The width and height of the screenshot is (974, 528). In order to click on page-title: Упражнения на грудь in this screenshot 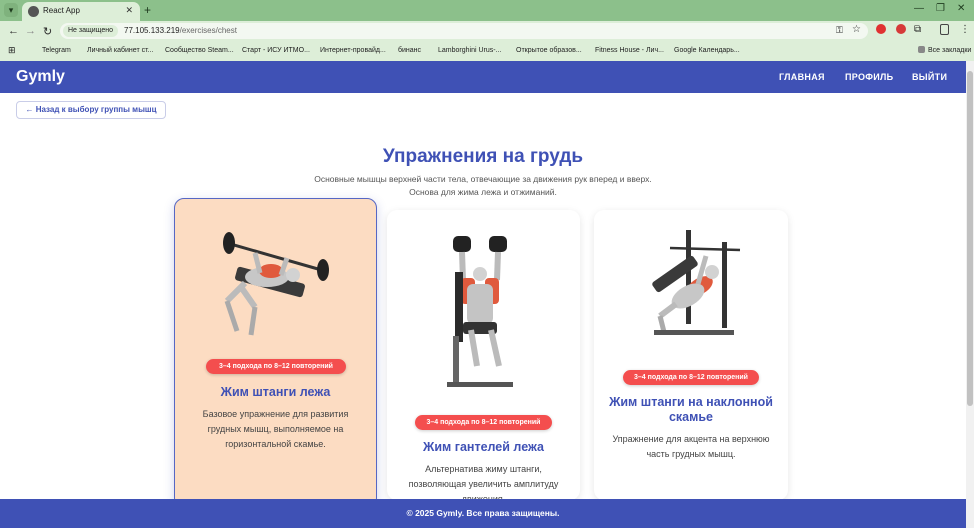, I will do `click(483, 156)`.